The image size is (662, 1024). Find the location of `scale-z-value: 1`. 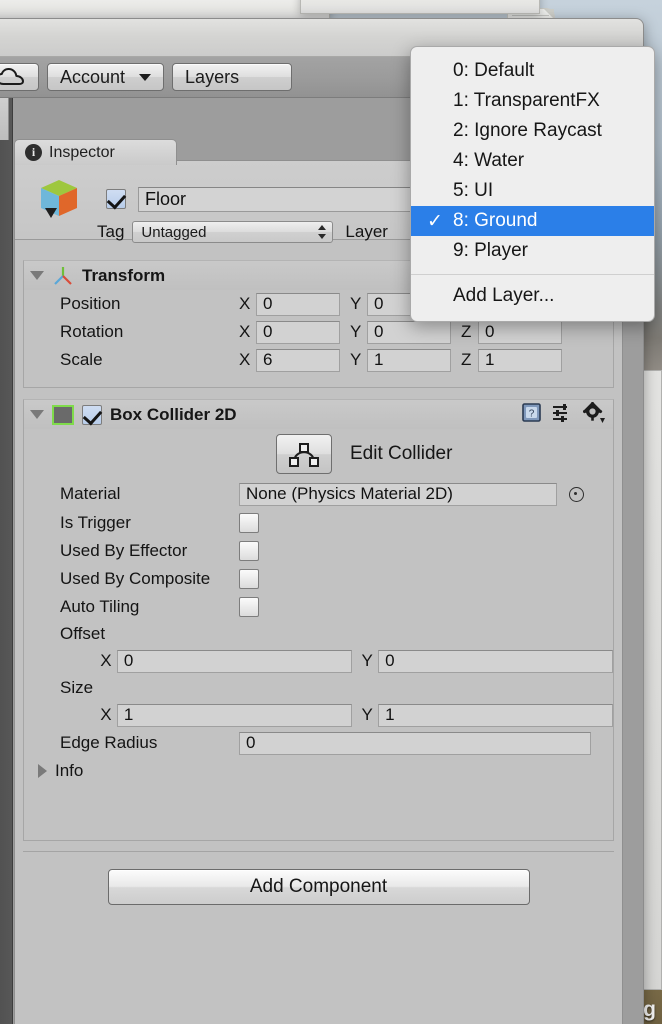

scale-z-value: 1 is located at coordinates (490, 359).